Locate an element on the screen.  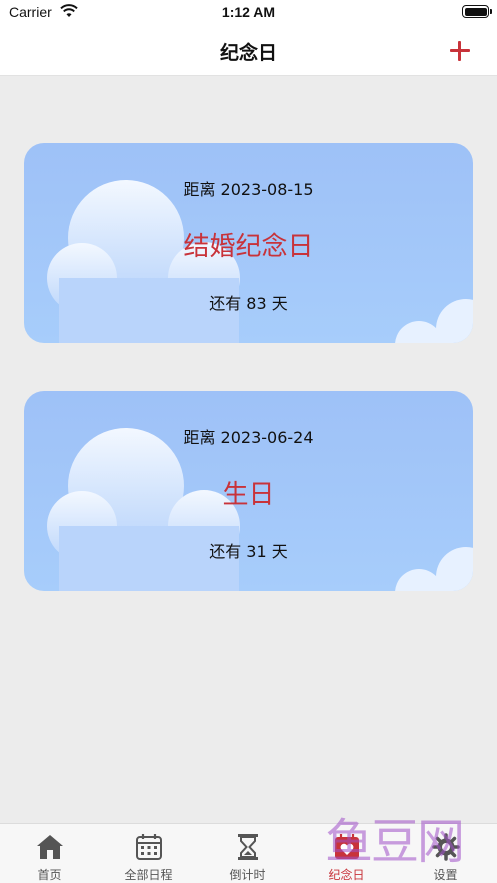
tab-all-schedule: 全部日程 is located at coordinates (148, 853).